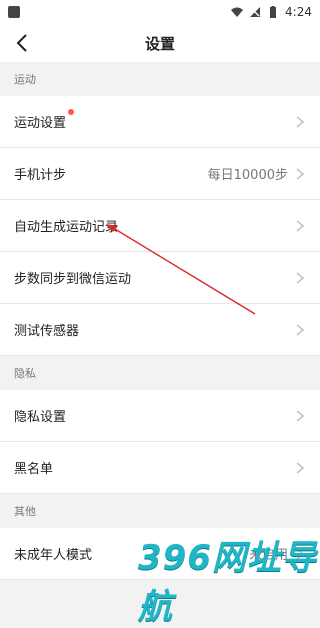 The height and width of the screenshot is (628, 320). Describe the element at coordinates (160, 373) in the screenshot. I see `section-header-privacy: 隐私` at that location.